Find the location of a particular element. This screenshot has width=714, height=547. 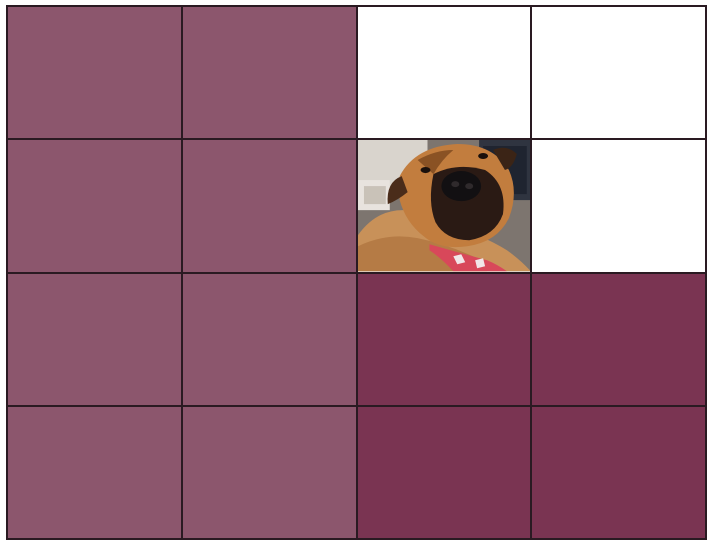

tile-r2-c1 is located at coordinates (94, 206).